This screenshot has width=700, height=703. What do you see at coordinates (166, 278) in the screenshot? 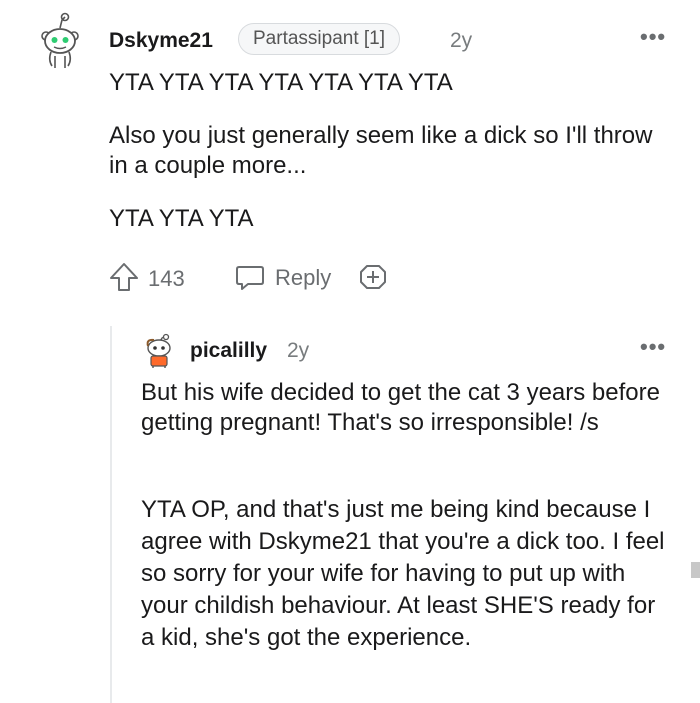
I see `vote-count: 143` at bounding box center [166, 278].